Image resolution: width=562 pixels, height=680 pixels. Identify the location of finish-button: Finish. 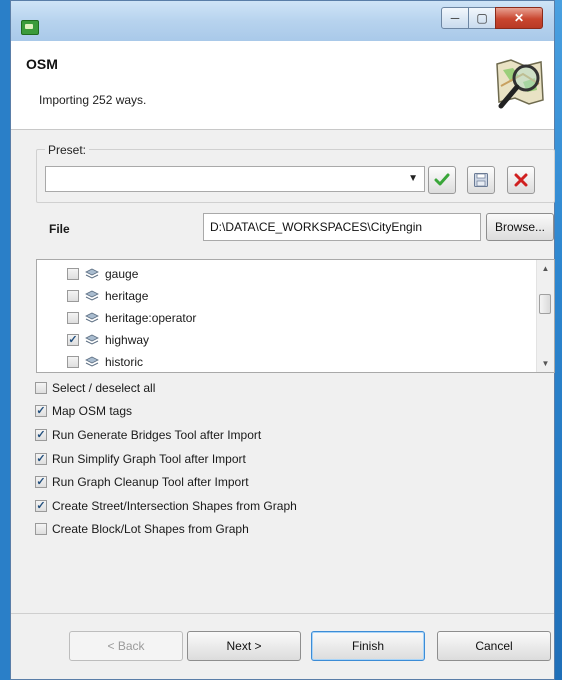
(368, 646).